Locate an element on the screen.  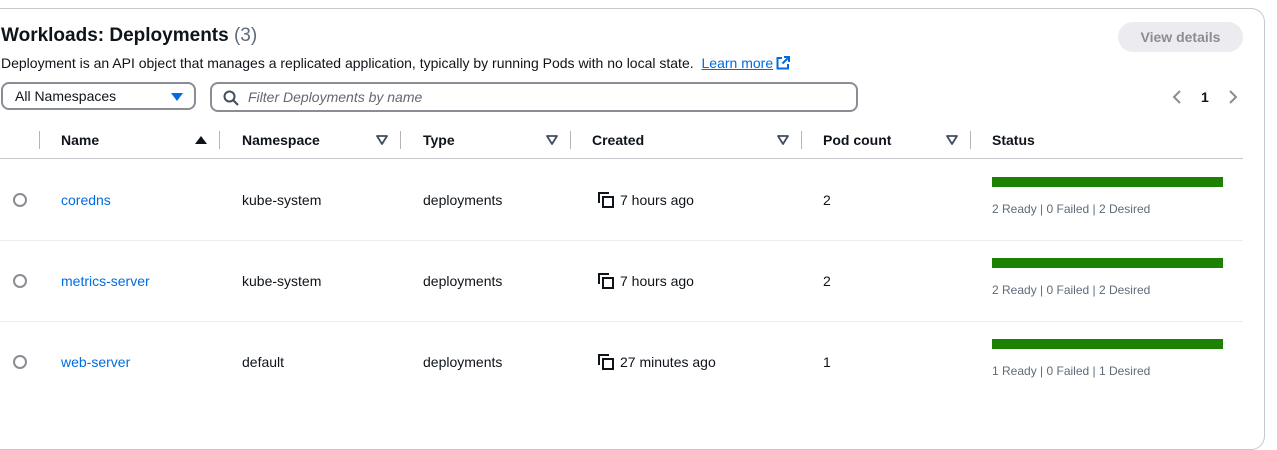
page-title: Workloads: Deployments (3) is located at coordinates (129, 36).